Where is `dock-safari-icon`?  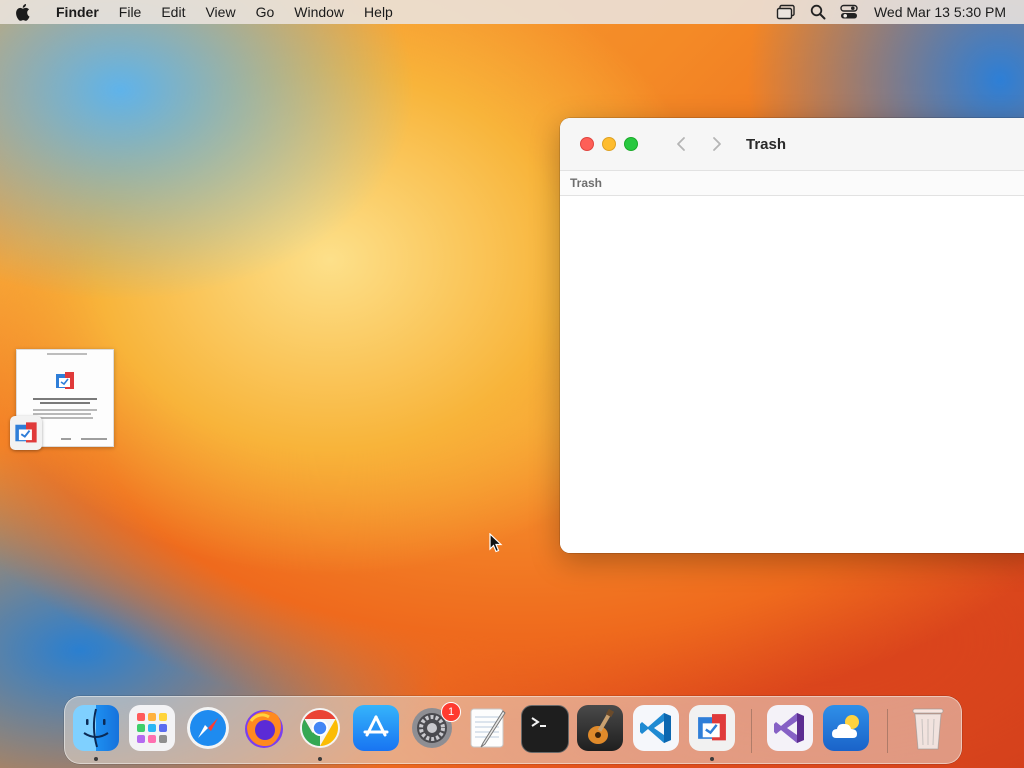
dock-safari-icon is located at coordinates (208, 728).